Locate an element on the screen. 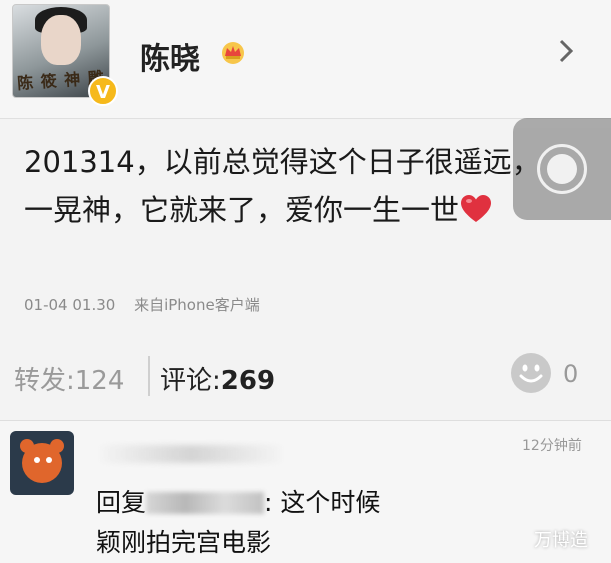 The width and height of the screenshot is (611, 563). verified-badge-icon: V is located at coordinates (103, 91).